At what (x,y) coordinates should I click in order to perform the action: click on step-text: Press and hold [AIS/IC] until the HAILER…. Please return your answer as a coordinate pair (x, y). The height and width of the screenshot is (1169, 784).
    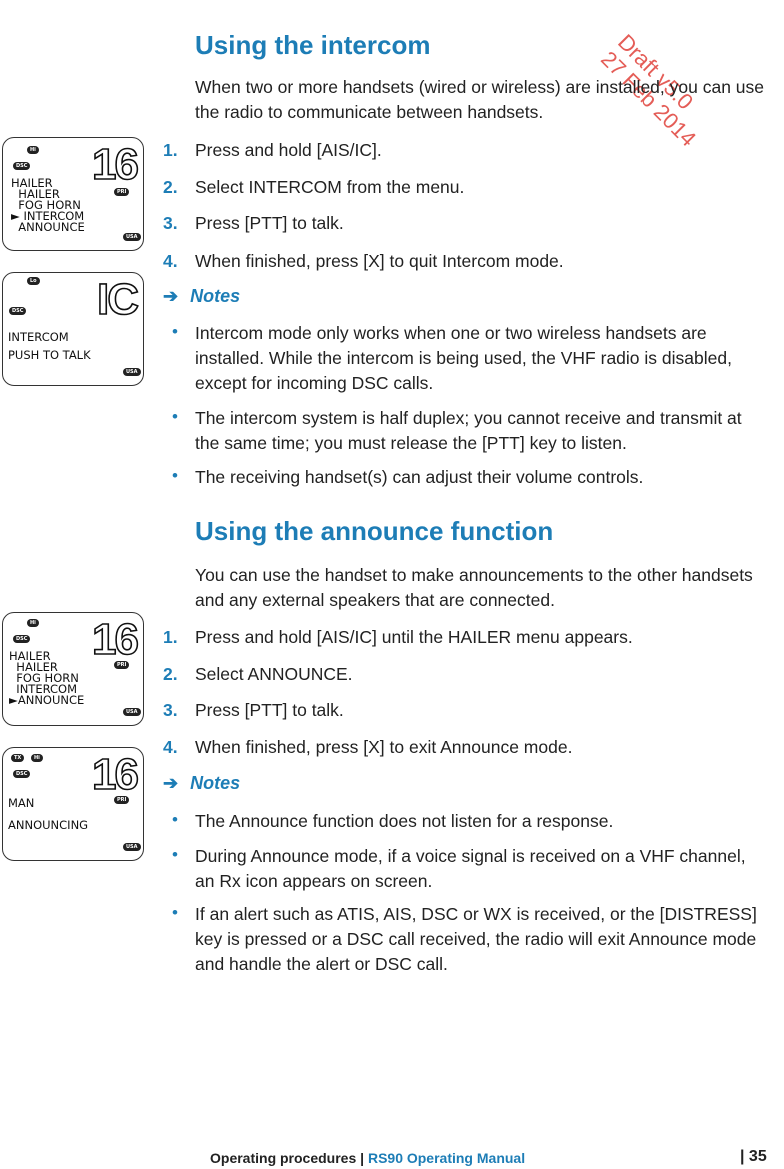
    Looking at the image, I should click on (414, 637).